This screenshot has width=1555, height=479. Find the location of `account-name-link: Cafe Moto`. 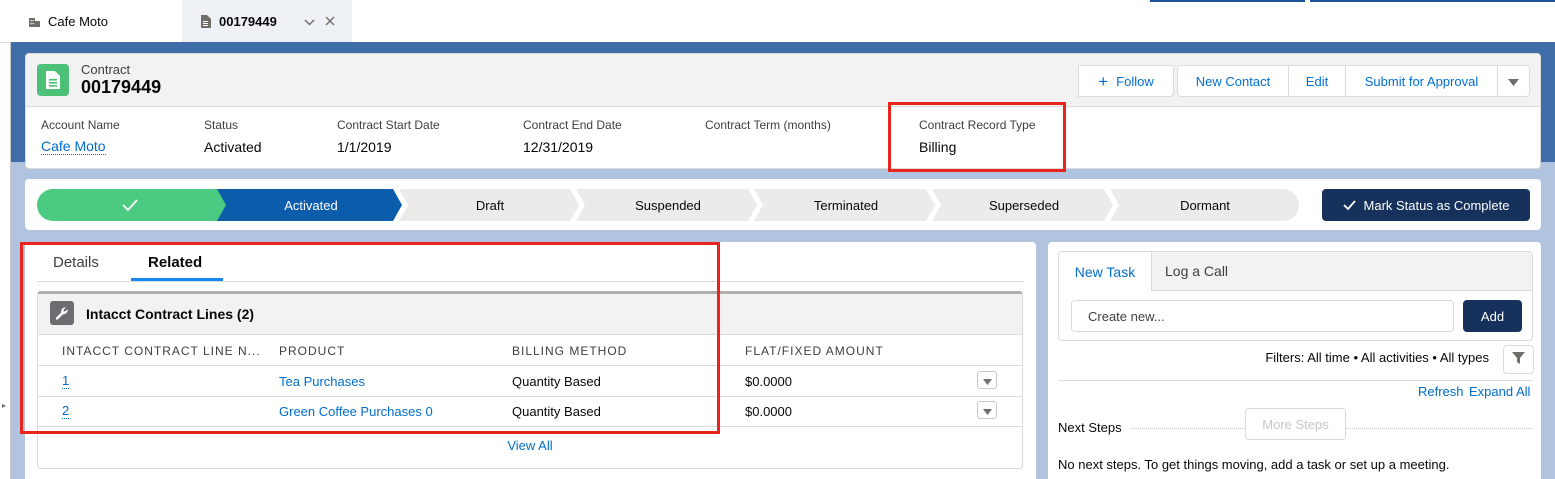

account-name-link: Cafe Moto is located at coordinates (73, 147).